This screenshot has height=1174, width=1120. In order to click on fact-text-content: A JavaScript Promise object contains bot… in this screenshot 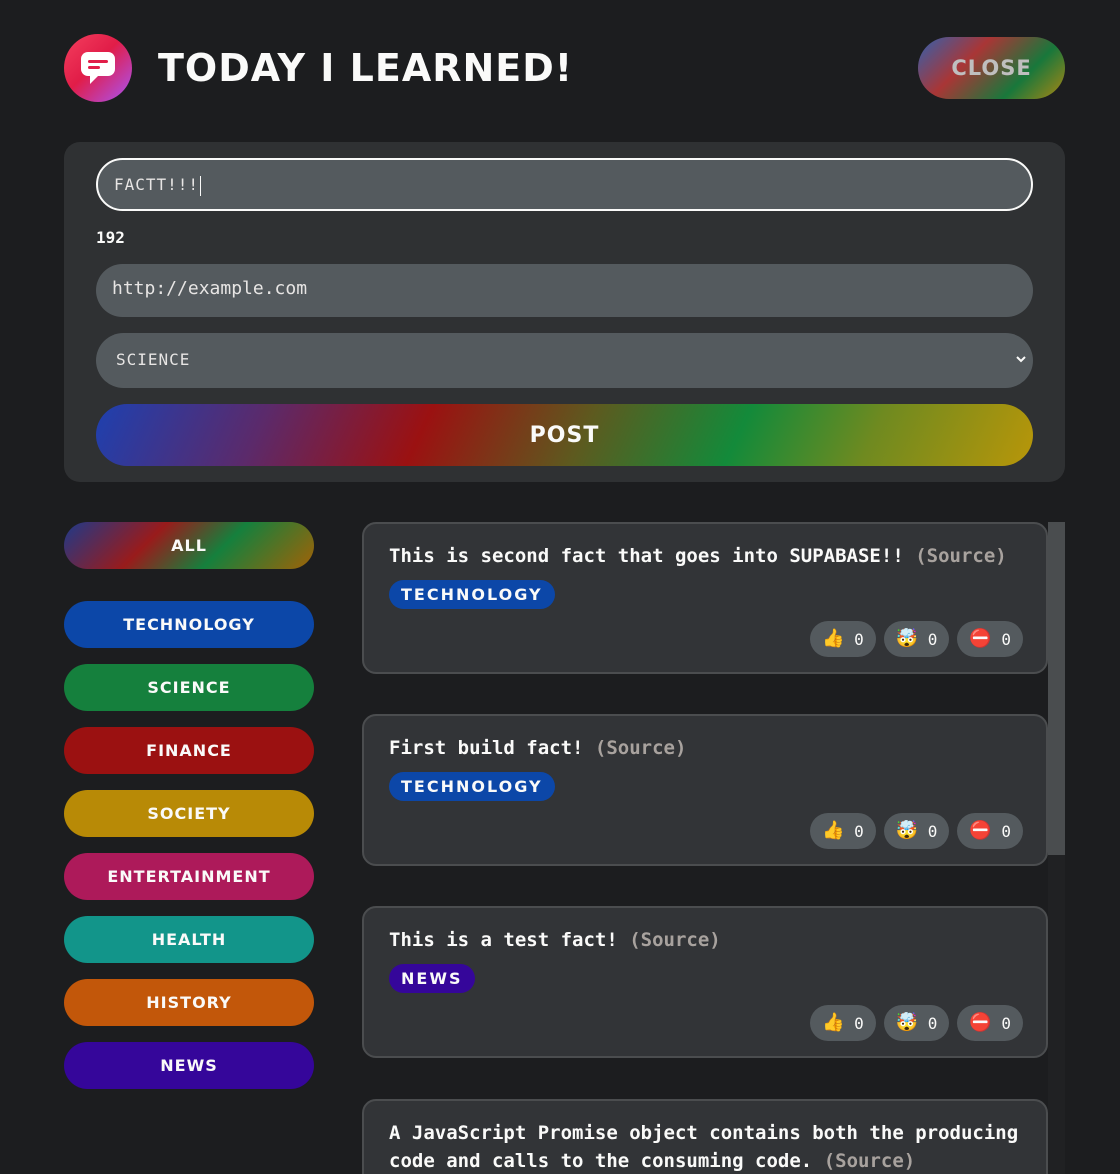, I will do `click(704, 1147)`.